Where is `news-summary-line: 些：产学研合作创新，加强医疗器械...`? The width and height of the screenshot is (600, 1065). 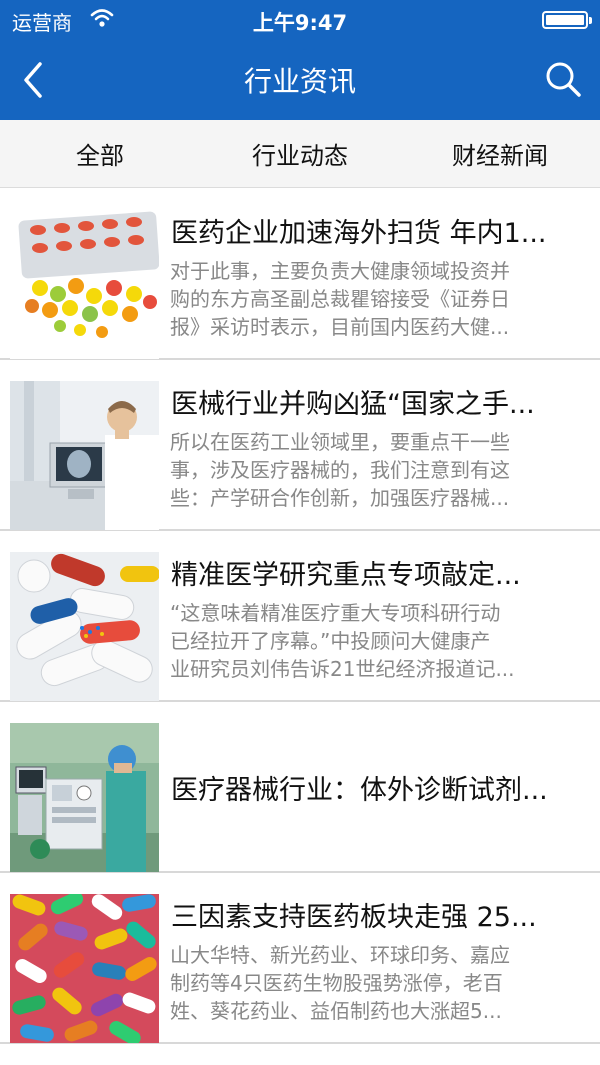
news-summary-line: 些：产学研合作创新，加强医疗器械... is located at coordinates (340, 498).